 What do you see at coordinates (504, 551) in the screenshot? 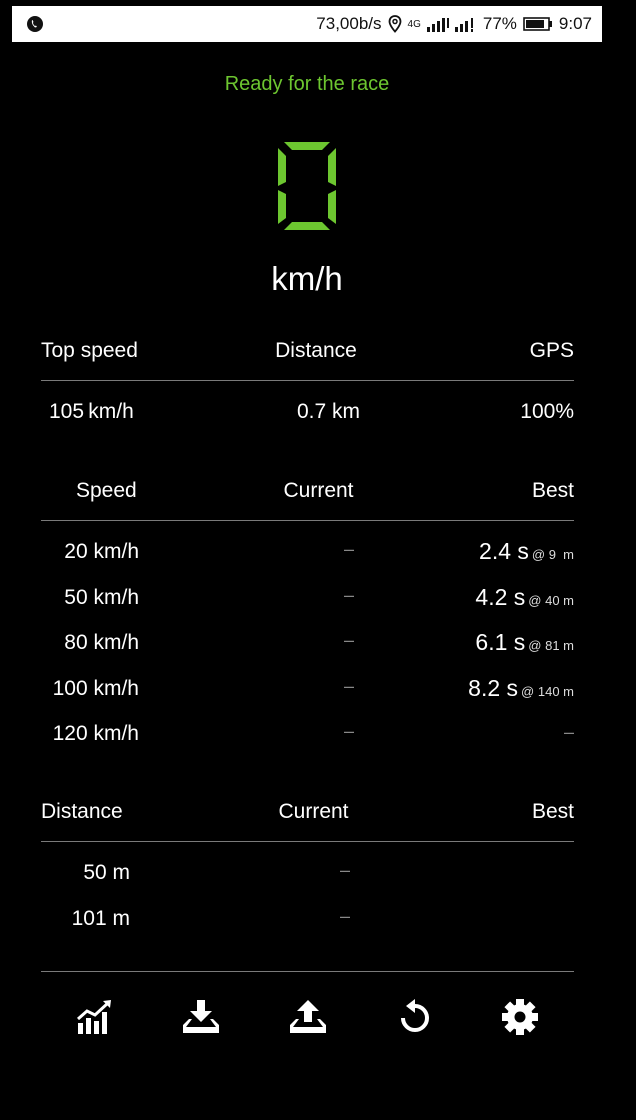
I see `speed-best-time: 2.4 s` at bounding box center [504, 551].